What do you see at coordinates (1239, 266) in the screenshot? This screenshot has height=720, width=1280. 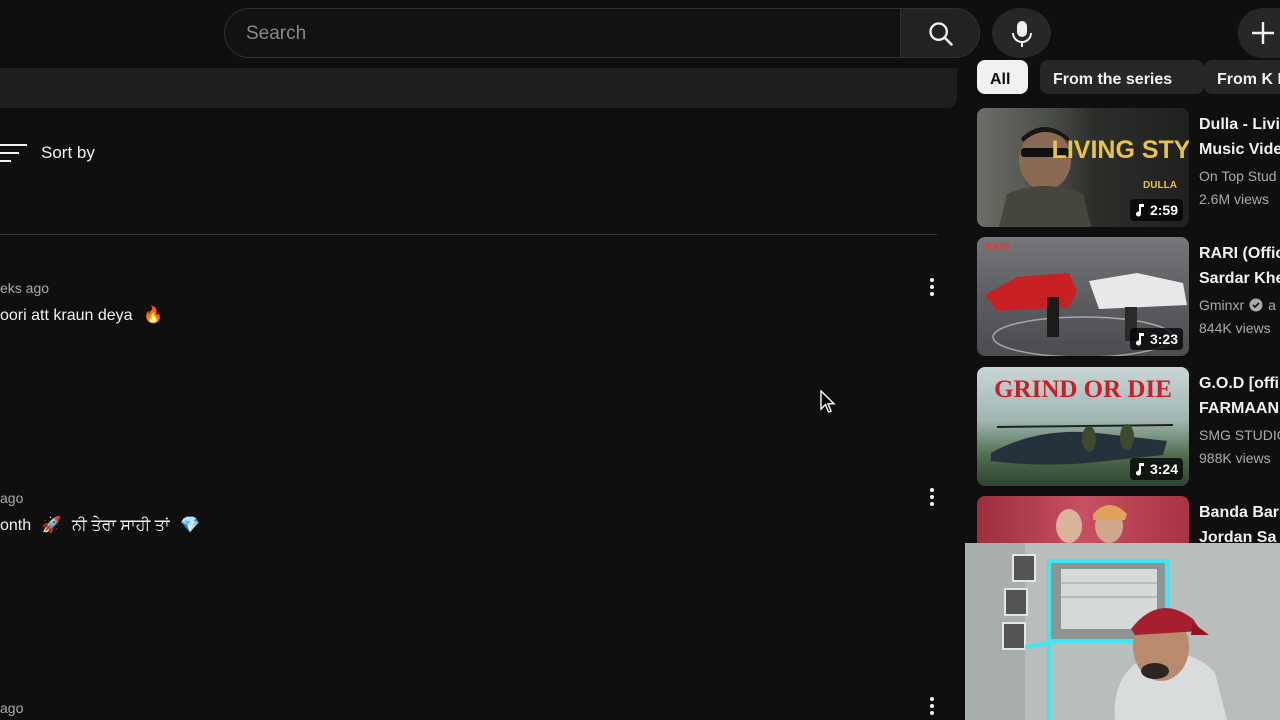 I see `video-title: RARI (Offic Sardar Khe` at bounding box center [1239, 266].